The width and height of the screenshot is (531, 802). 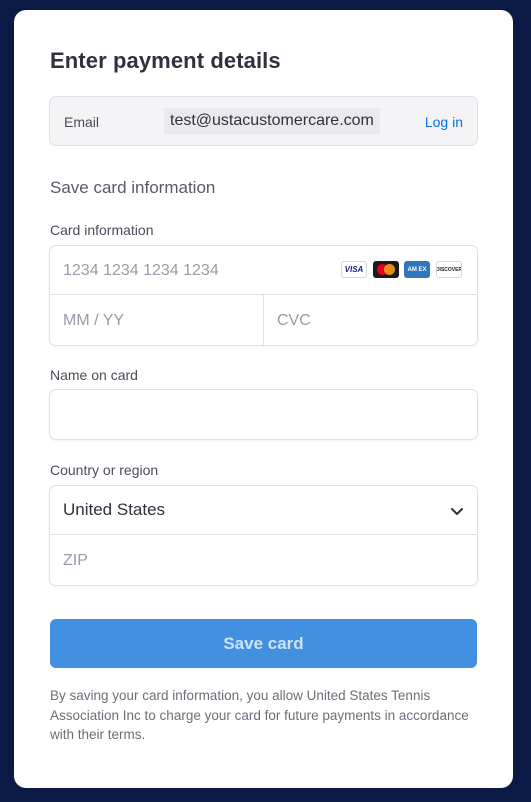 What do you see at coordinates (133, 187) in the screenshot?
I see `section-title: Save card information` at bounding box center [133, 187].